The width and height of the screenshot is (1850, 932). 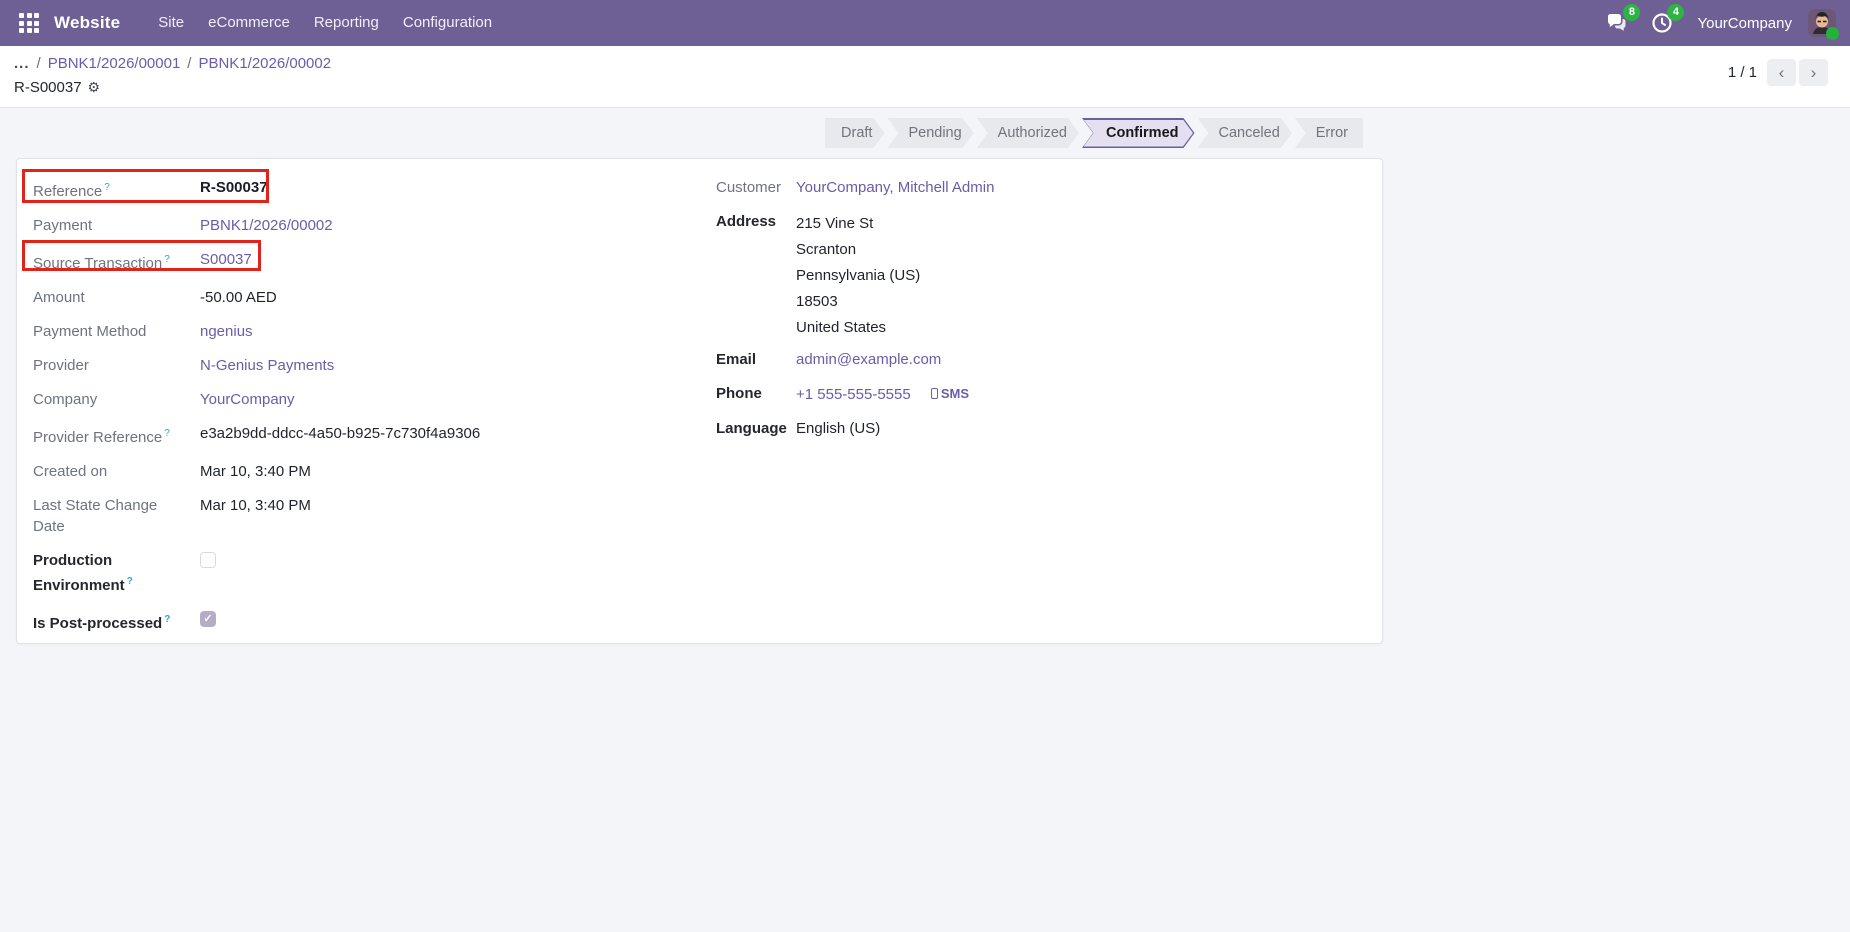 I want to click on field-label: Phone, so click(x=739, y=393).